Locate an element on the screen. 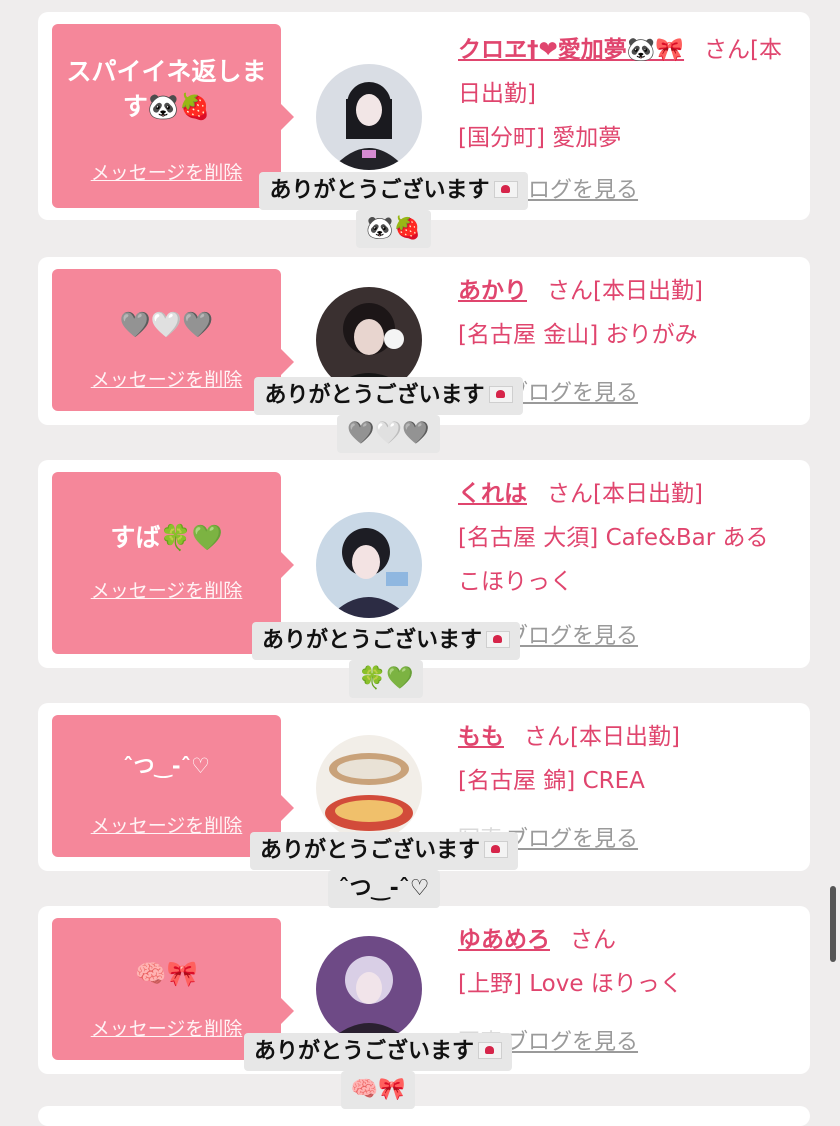 This screenshot has width=840, height=1126. sender-info: もも さん[本日出勤] [名古屋 錦] CREA is located at coordinates (623, 759).